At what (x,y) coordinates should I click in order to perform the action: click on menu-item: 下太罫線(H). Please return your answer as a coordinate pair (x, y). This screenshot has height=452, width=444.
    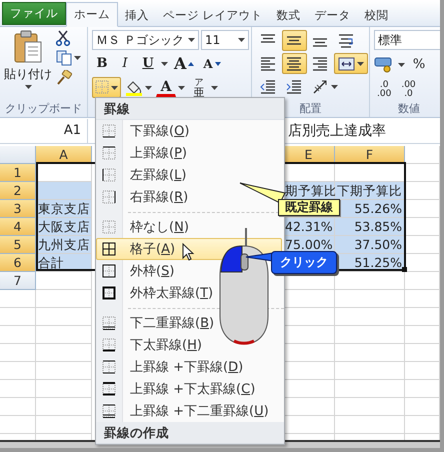
    Looking at the image, I should click on (189, 345).